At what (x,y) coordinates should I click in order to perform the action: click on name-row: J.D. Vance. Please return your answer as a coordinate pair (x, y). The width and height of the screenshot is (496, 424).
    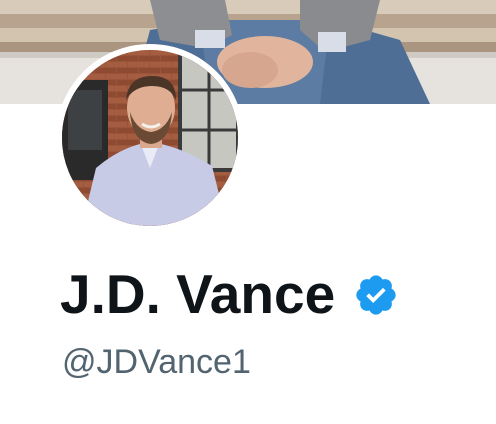
    Looking at the image, I should click on (229, 294).